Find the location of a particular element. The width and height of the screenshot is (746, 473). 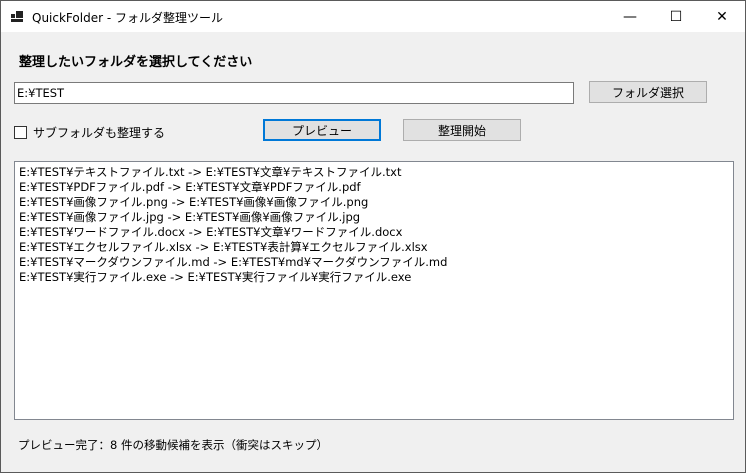

subfolder-checkbox is located at coordinates (20, 132).